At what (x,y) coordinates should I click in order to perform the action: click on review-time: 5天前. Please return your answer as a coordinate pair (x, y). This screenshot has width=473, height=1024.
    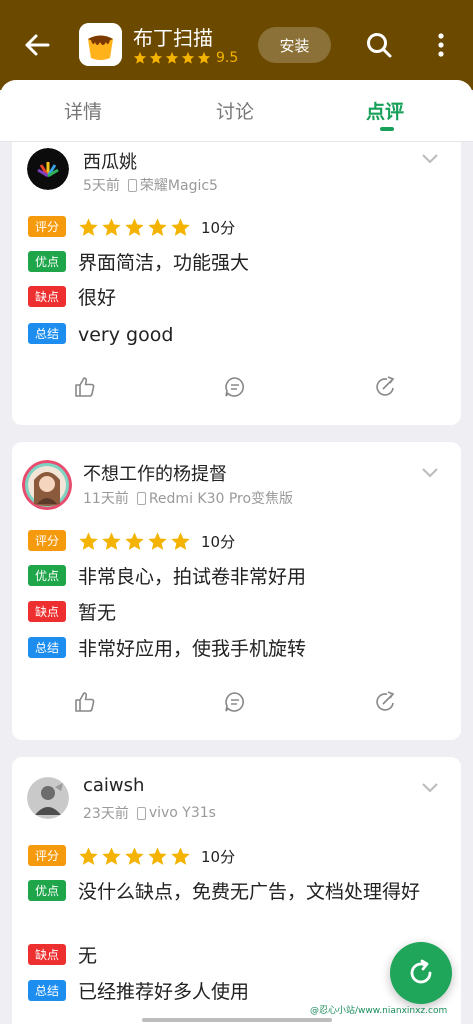
    Looking at the image, I should click on (101, 186).